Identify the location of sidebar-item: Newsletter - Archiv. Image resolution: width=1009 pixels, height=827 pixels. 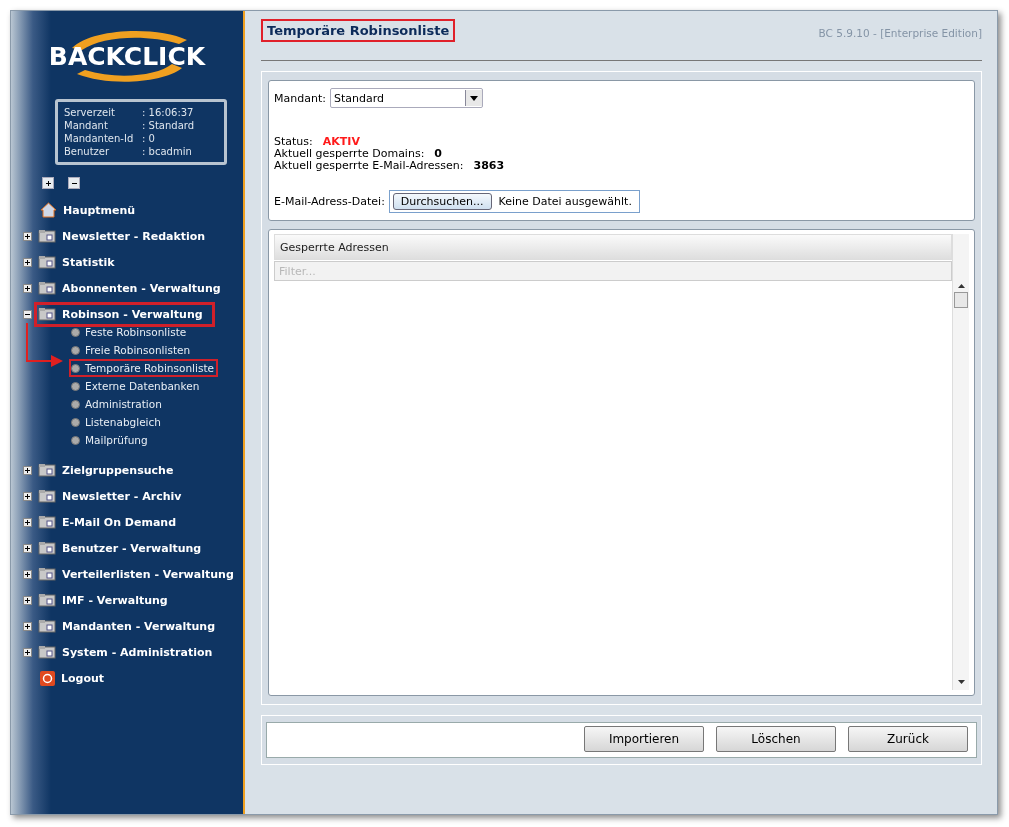
(120, 496).